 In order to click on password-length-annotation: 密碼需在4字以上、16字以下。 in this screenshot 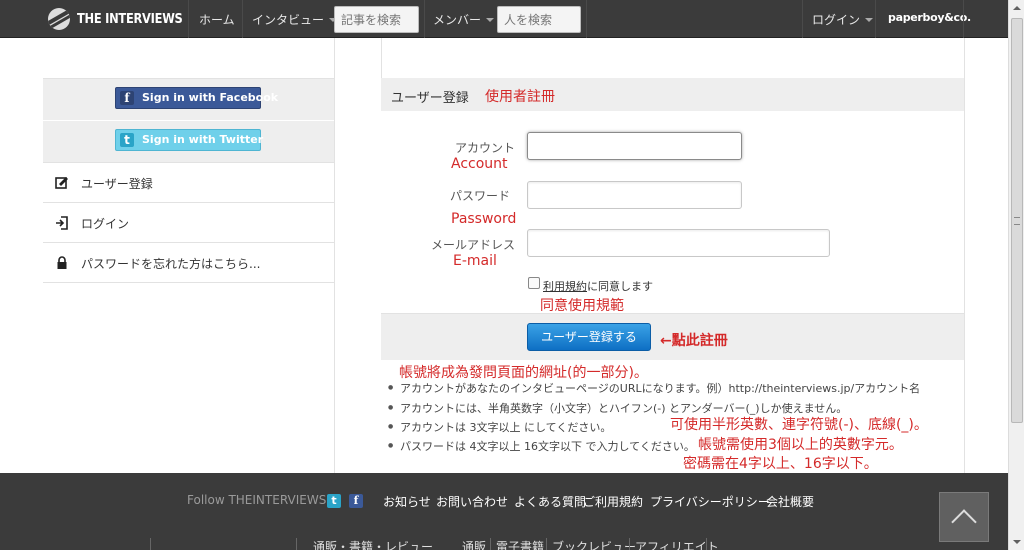, I will do `click(780, 464)`.